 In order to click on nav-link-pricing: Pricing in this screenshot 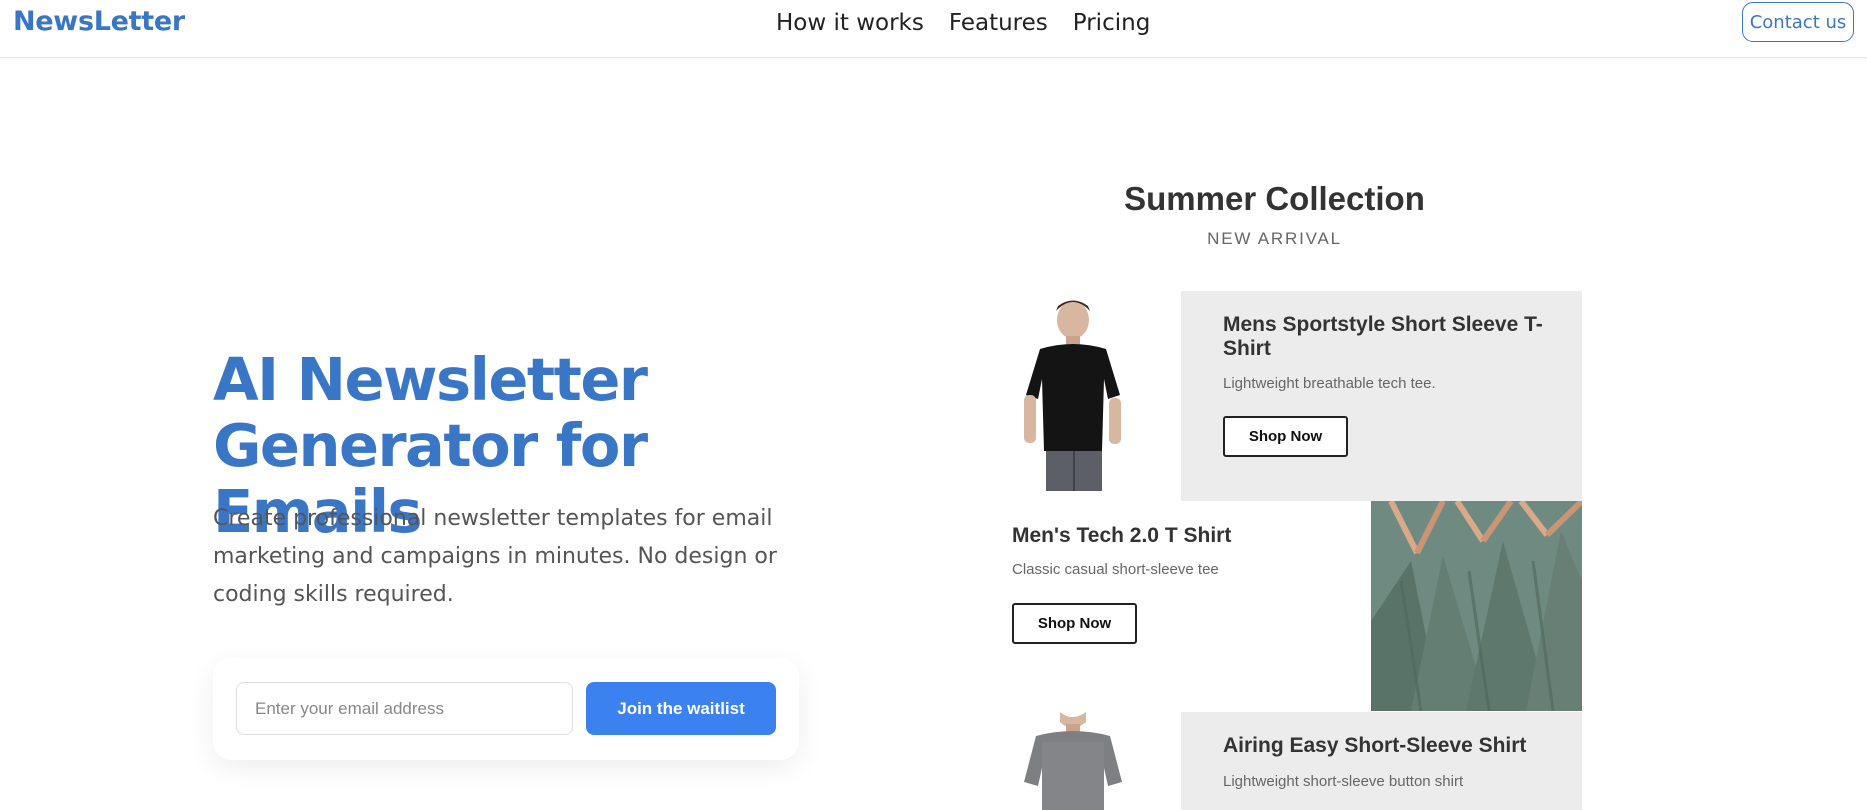, I will do `click(1112, 23)`.